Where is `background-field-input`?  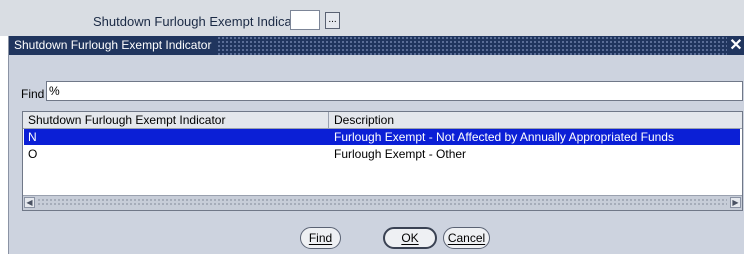 background-field-input is located at coordinates (305, 20).